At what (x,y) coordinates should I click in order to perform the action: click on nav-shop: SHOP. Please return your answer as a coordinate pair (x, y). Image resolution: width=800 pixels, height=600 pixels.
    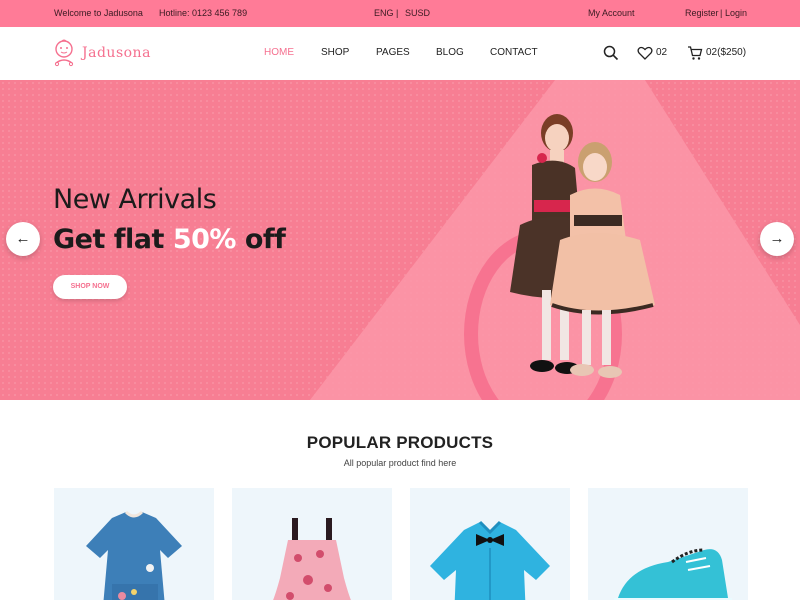
    Looking at the image, I should click on (335, 52).